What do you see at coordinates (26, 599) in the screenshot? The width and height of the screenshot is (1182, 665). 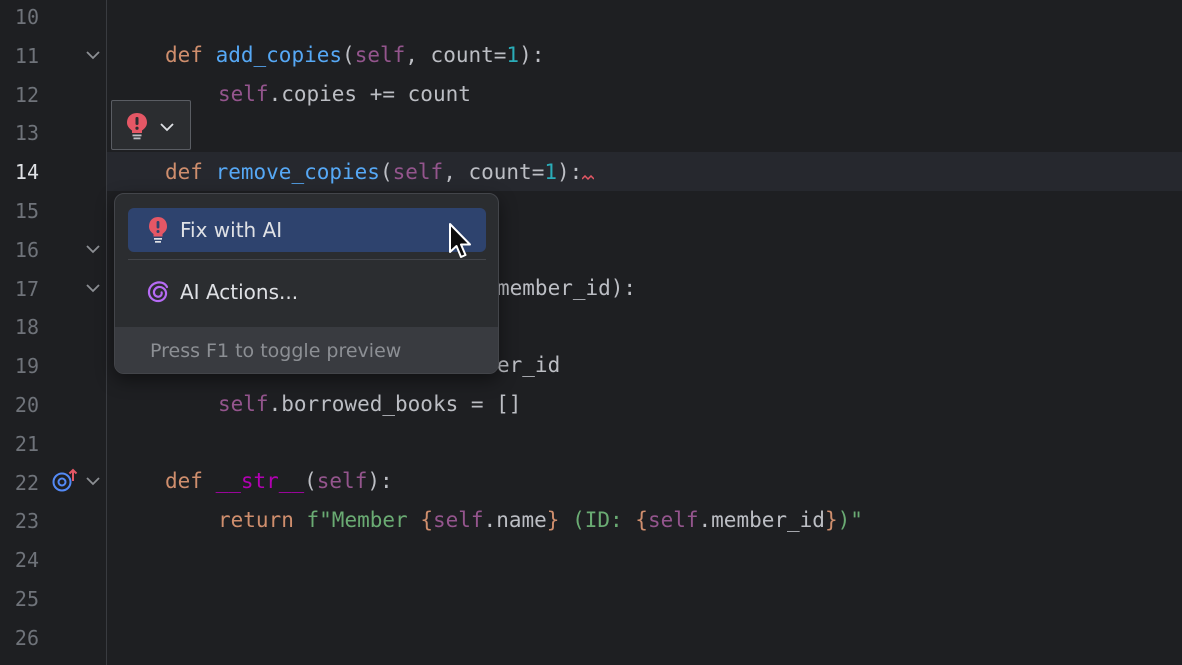 I see `line-number: 25` at bounding box center [26, 599].